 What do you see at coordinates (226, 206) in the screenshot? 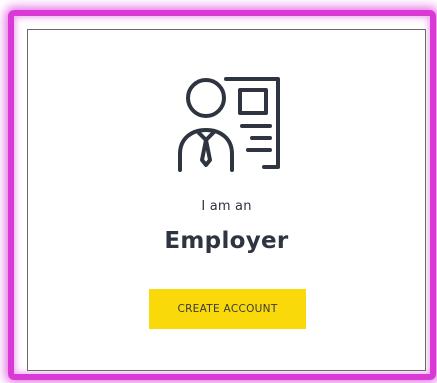
I see `card-subtitle: I am an` at bounding box center [226, 206].